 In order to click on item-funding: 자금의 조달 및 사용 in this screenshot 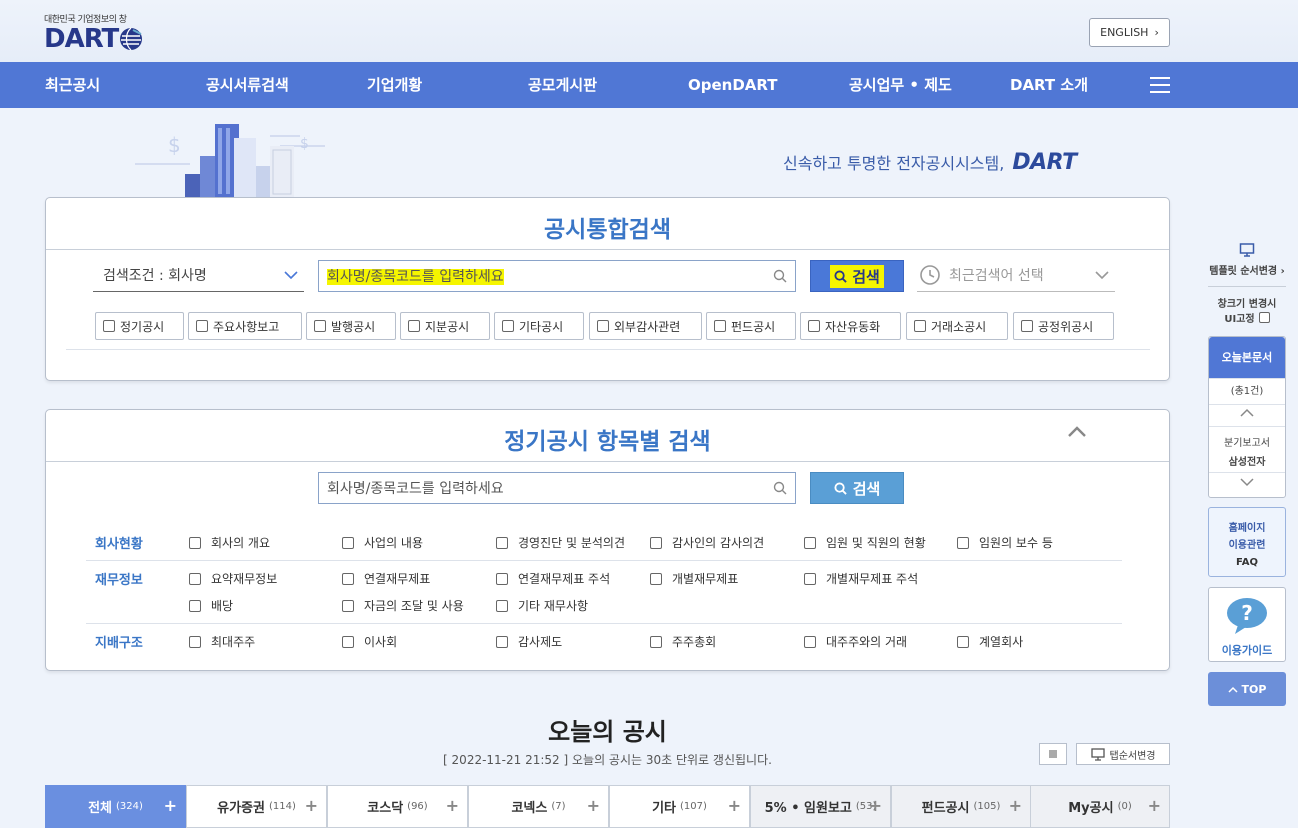, I will do `click(403, 605)`.